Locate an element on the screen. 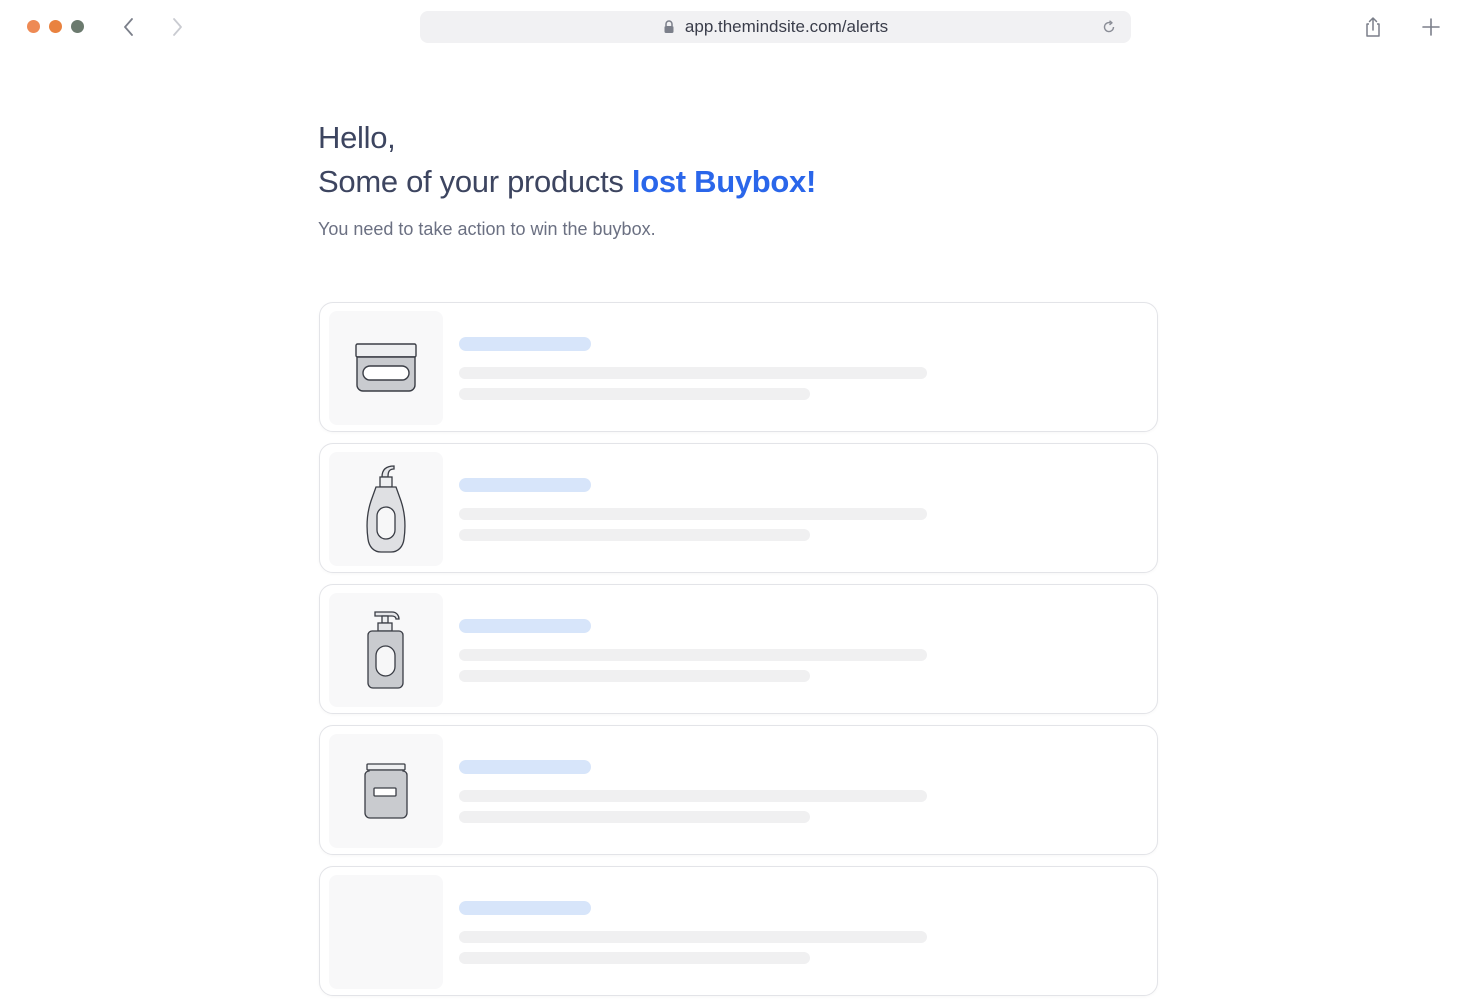  back-button is located at coordinates (129, 27).